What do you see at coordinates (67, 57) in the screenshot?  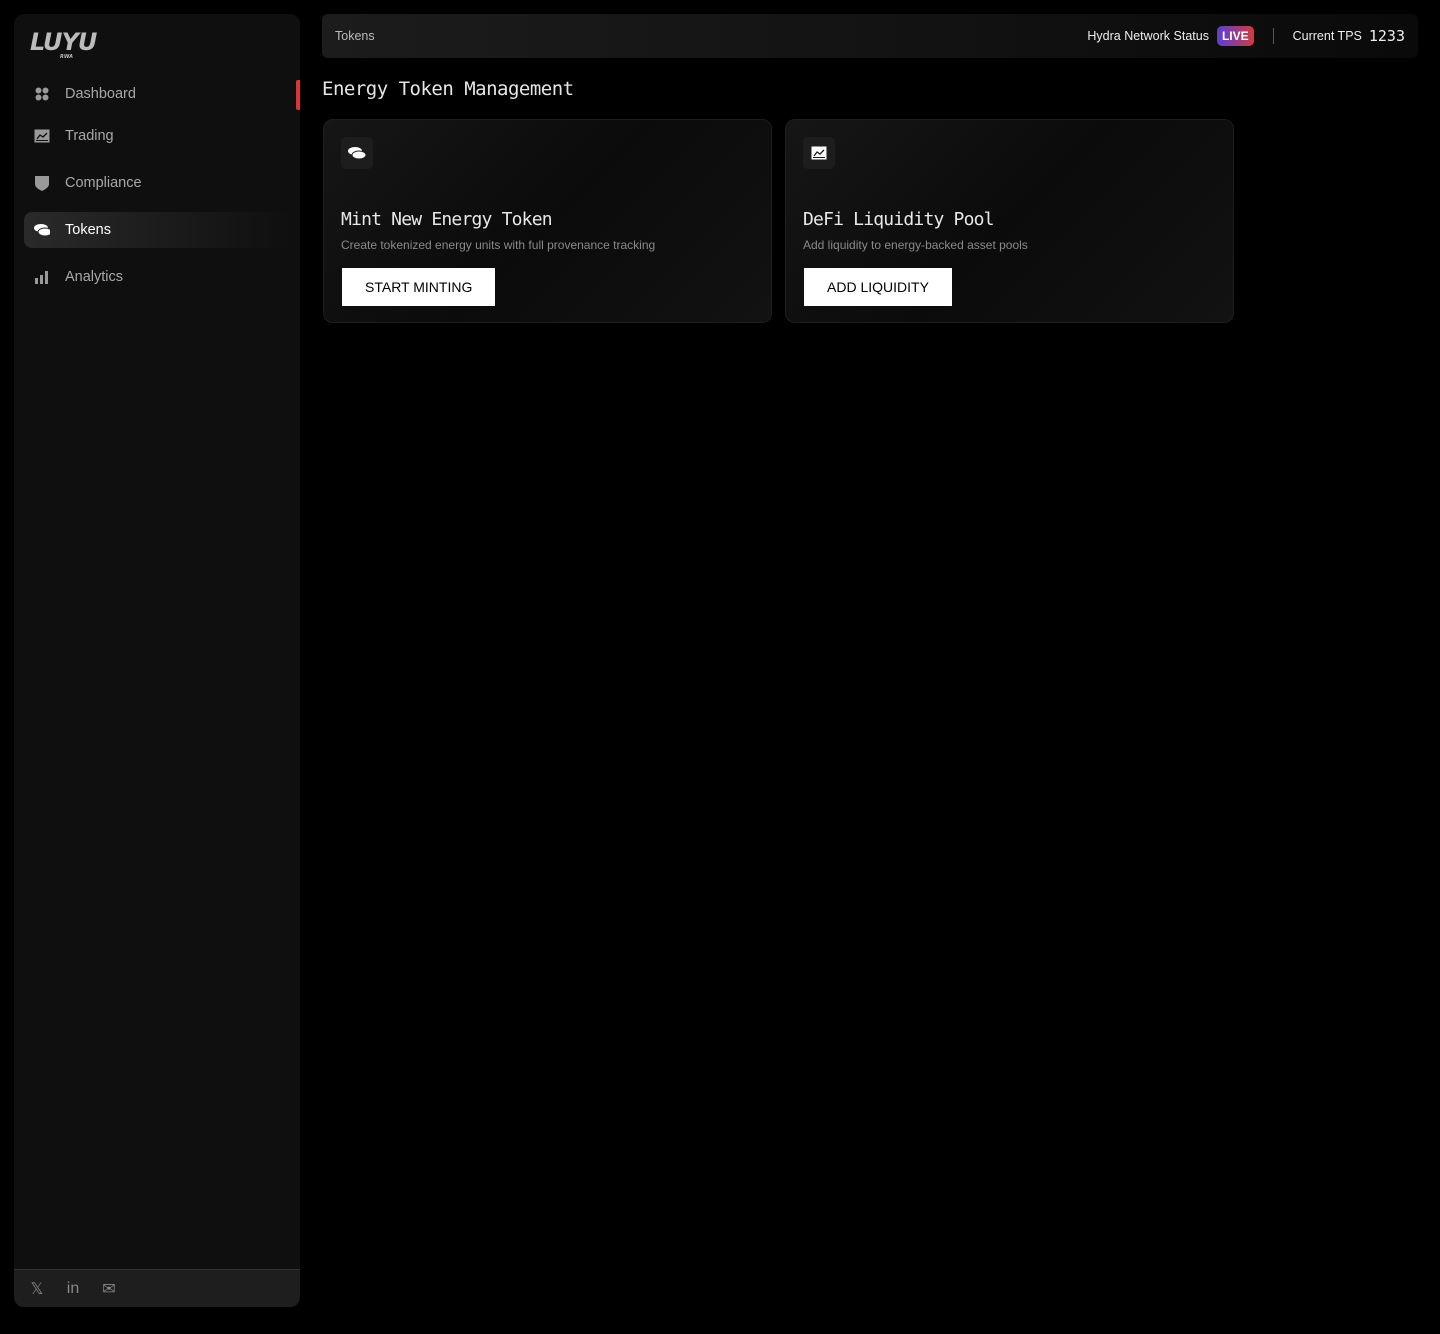 I see `logo-sub: RWA` at bounding box center [67, 57].